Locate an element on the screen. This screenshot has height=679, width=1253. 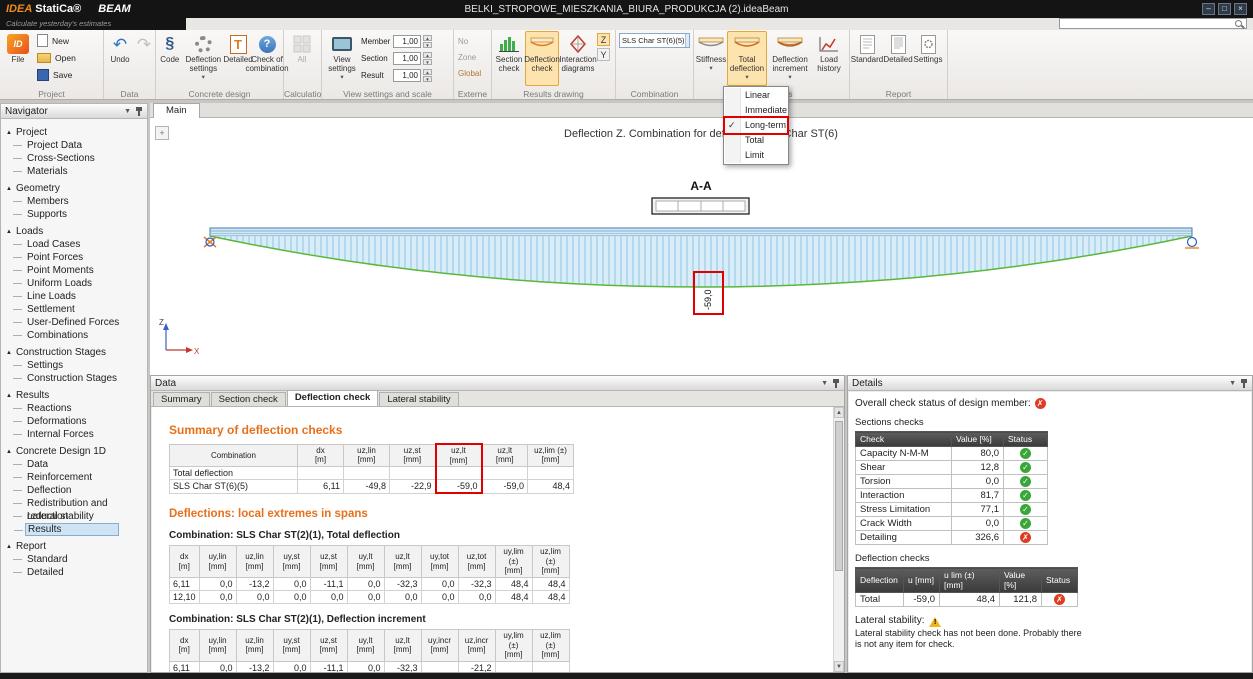
sidebar-item-construction-stages: Construction Stages is located at coordinates (80, 378).